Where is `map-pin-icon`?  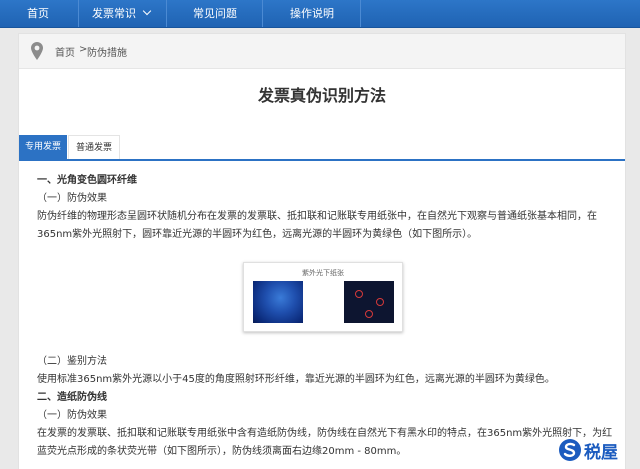
map-pin-icon is located at coordinates (37, 51).